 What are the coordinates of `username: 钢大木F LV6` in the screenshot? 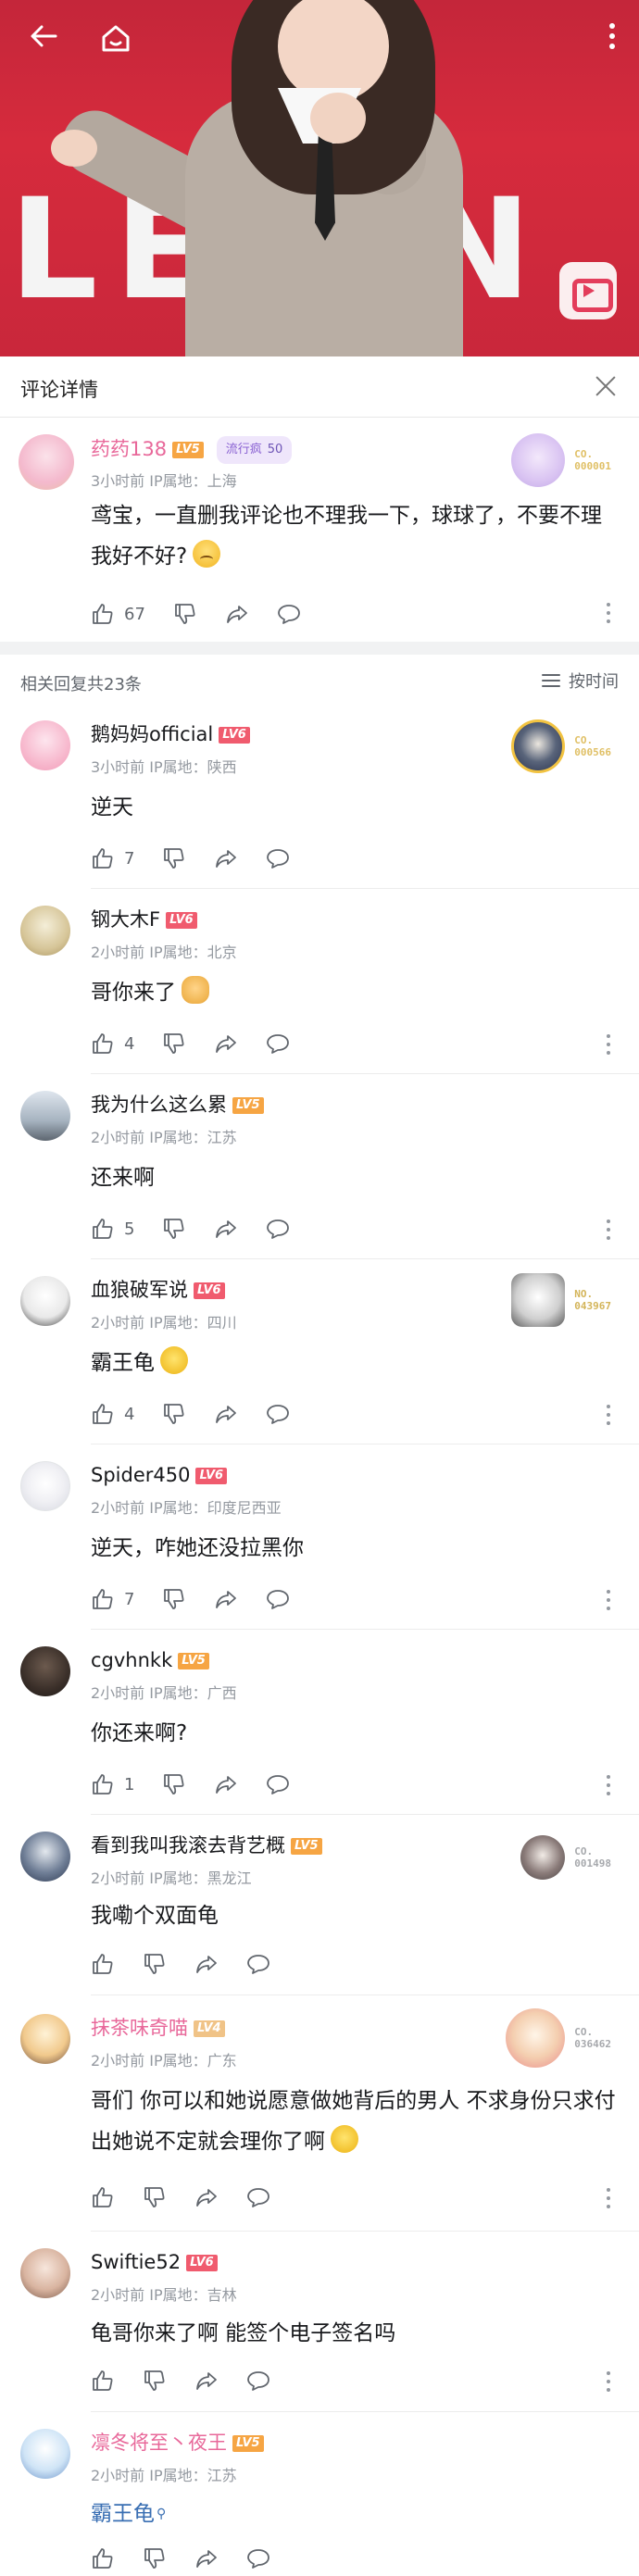 It's located at (144, 920).